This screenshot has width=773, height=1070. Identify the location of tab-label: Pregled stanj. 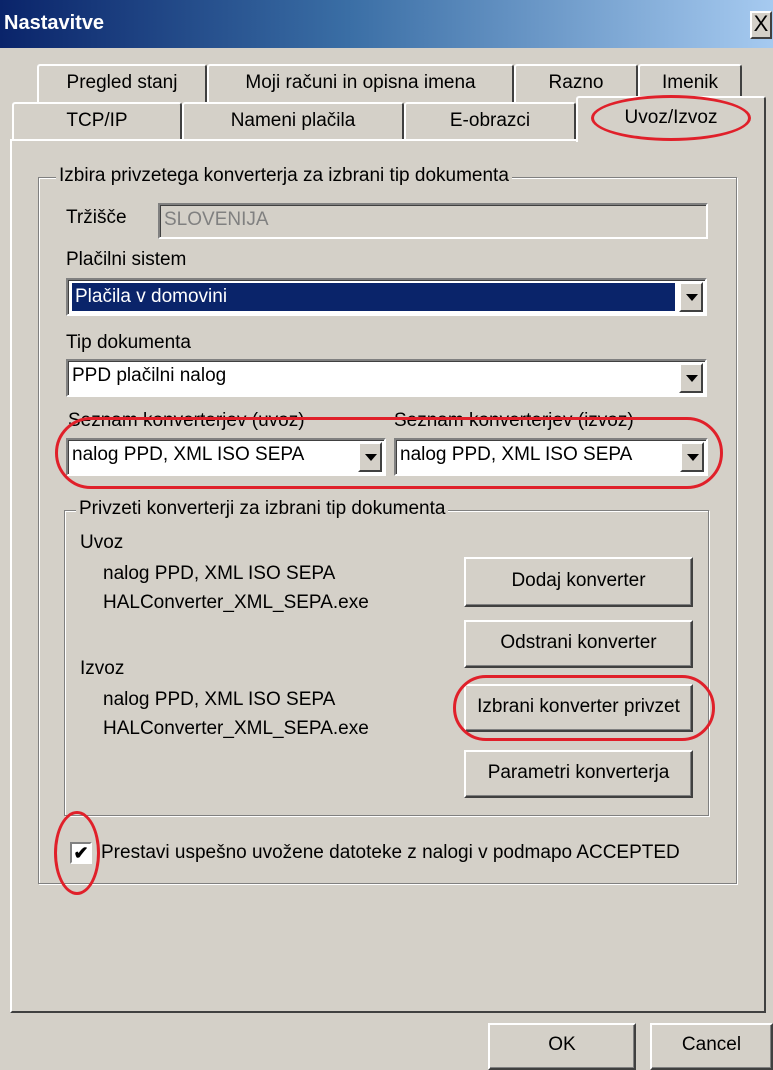
(122, 82).